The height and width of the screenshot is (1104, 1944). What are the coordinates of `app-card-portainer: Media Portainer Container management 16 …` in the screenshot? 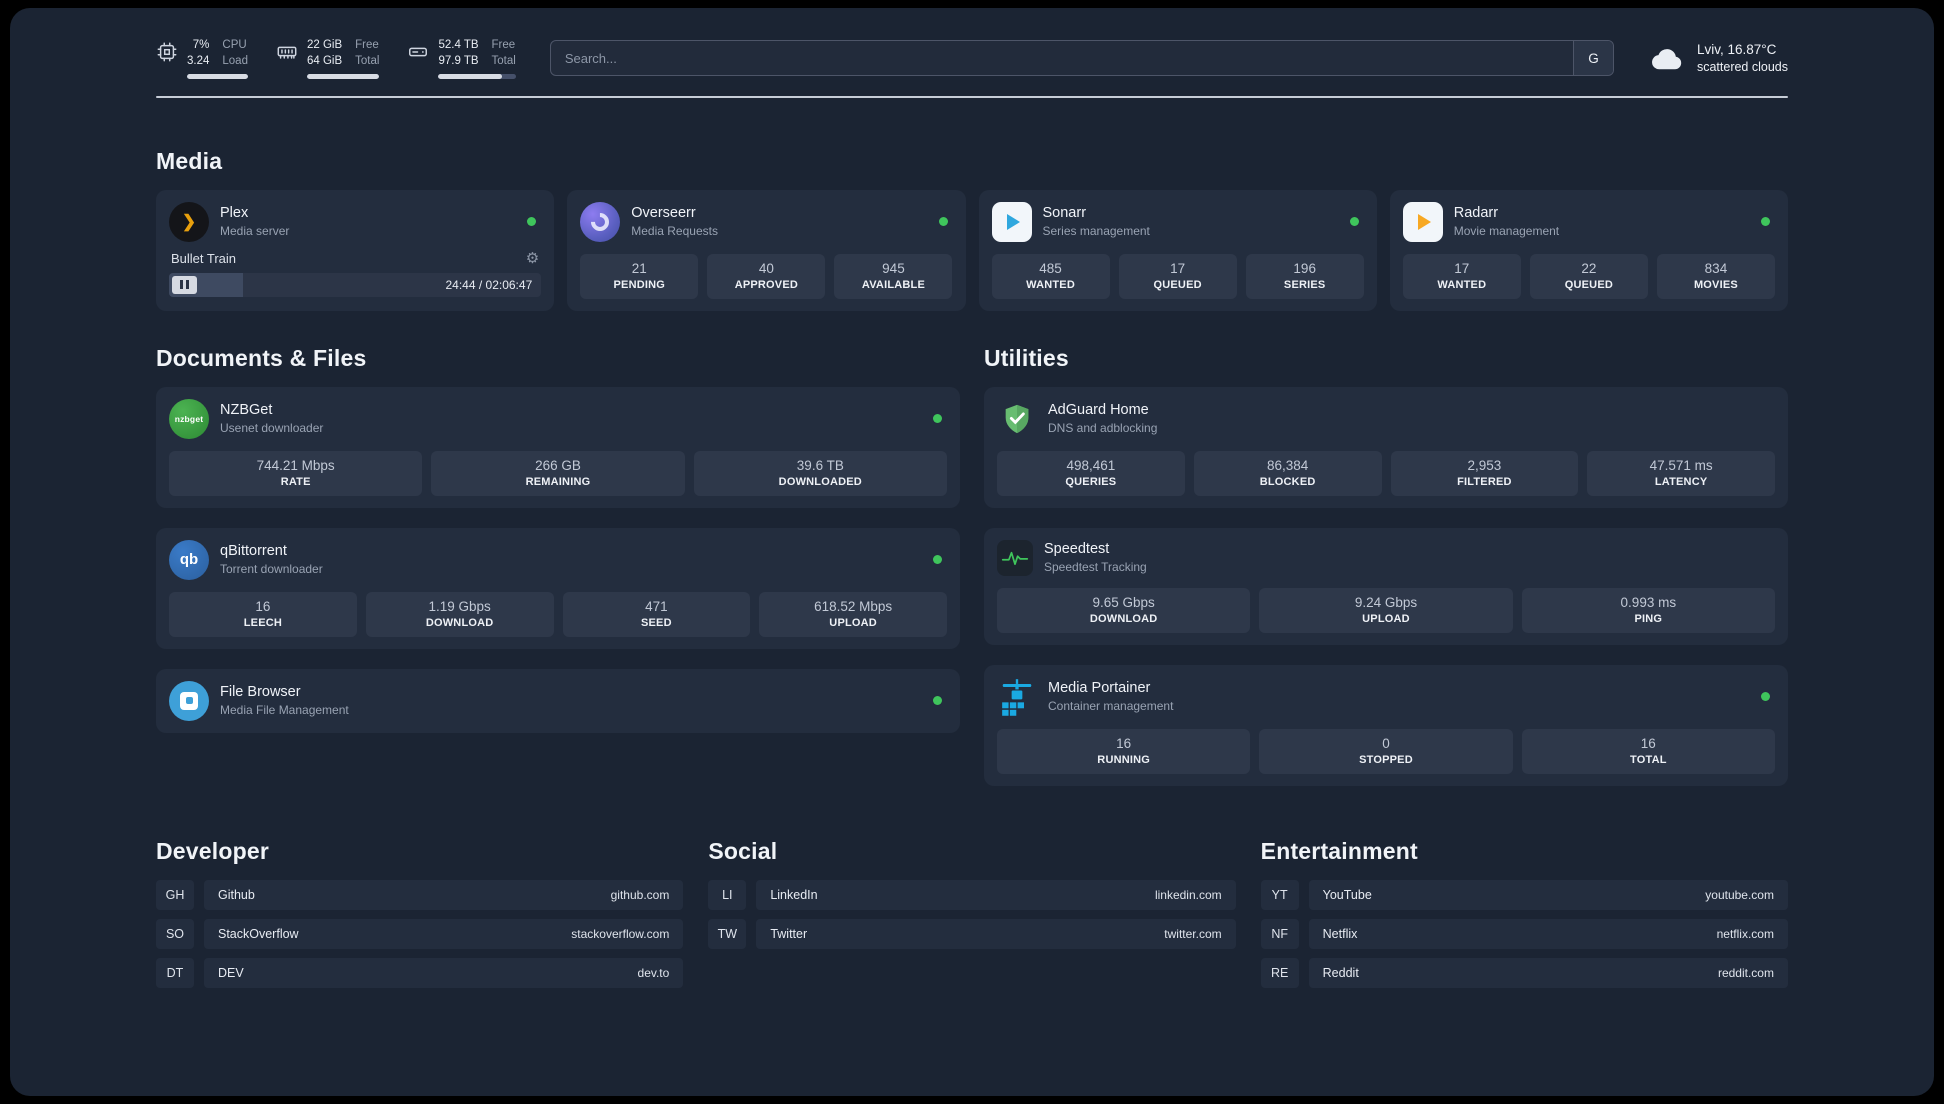 It's located at (1386, 725).